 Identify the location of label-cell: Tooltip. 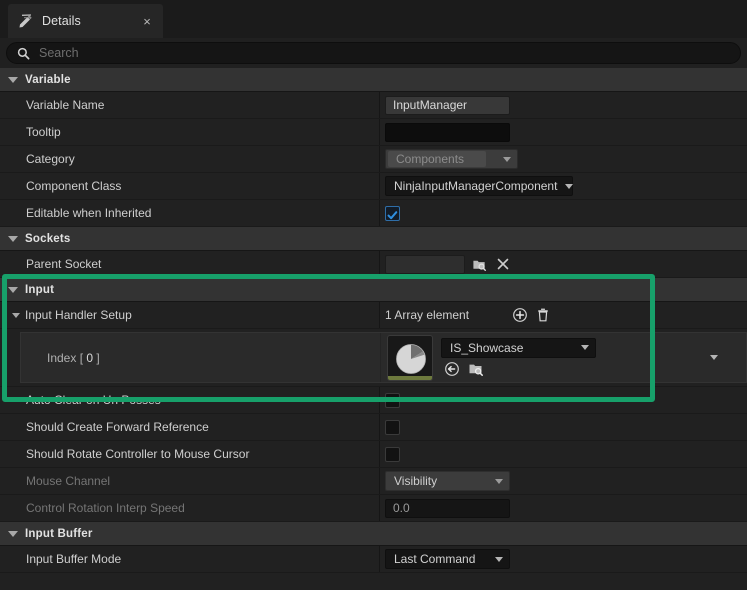
(190, 132).